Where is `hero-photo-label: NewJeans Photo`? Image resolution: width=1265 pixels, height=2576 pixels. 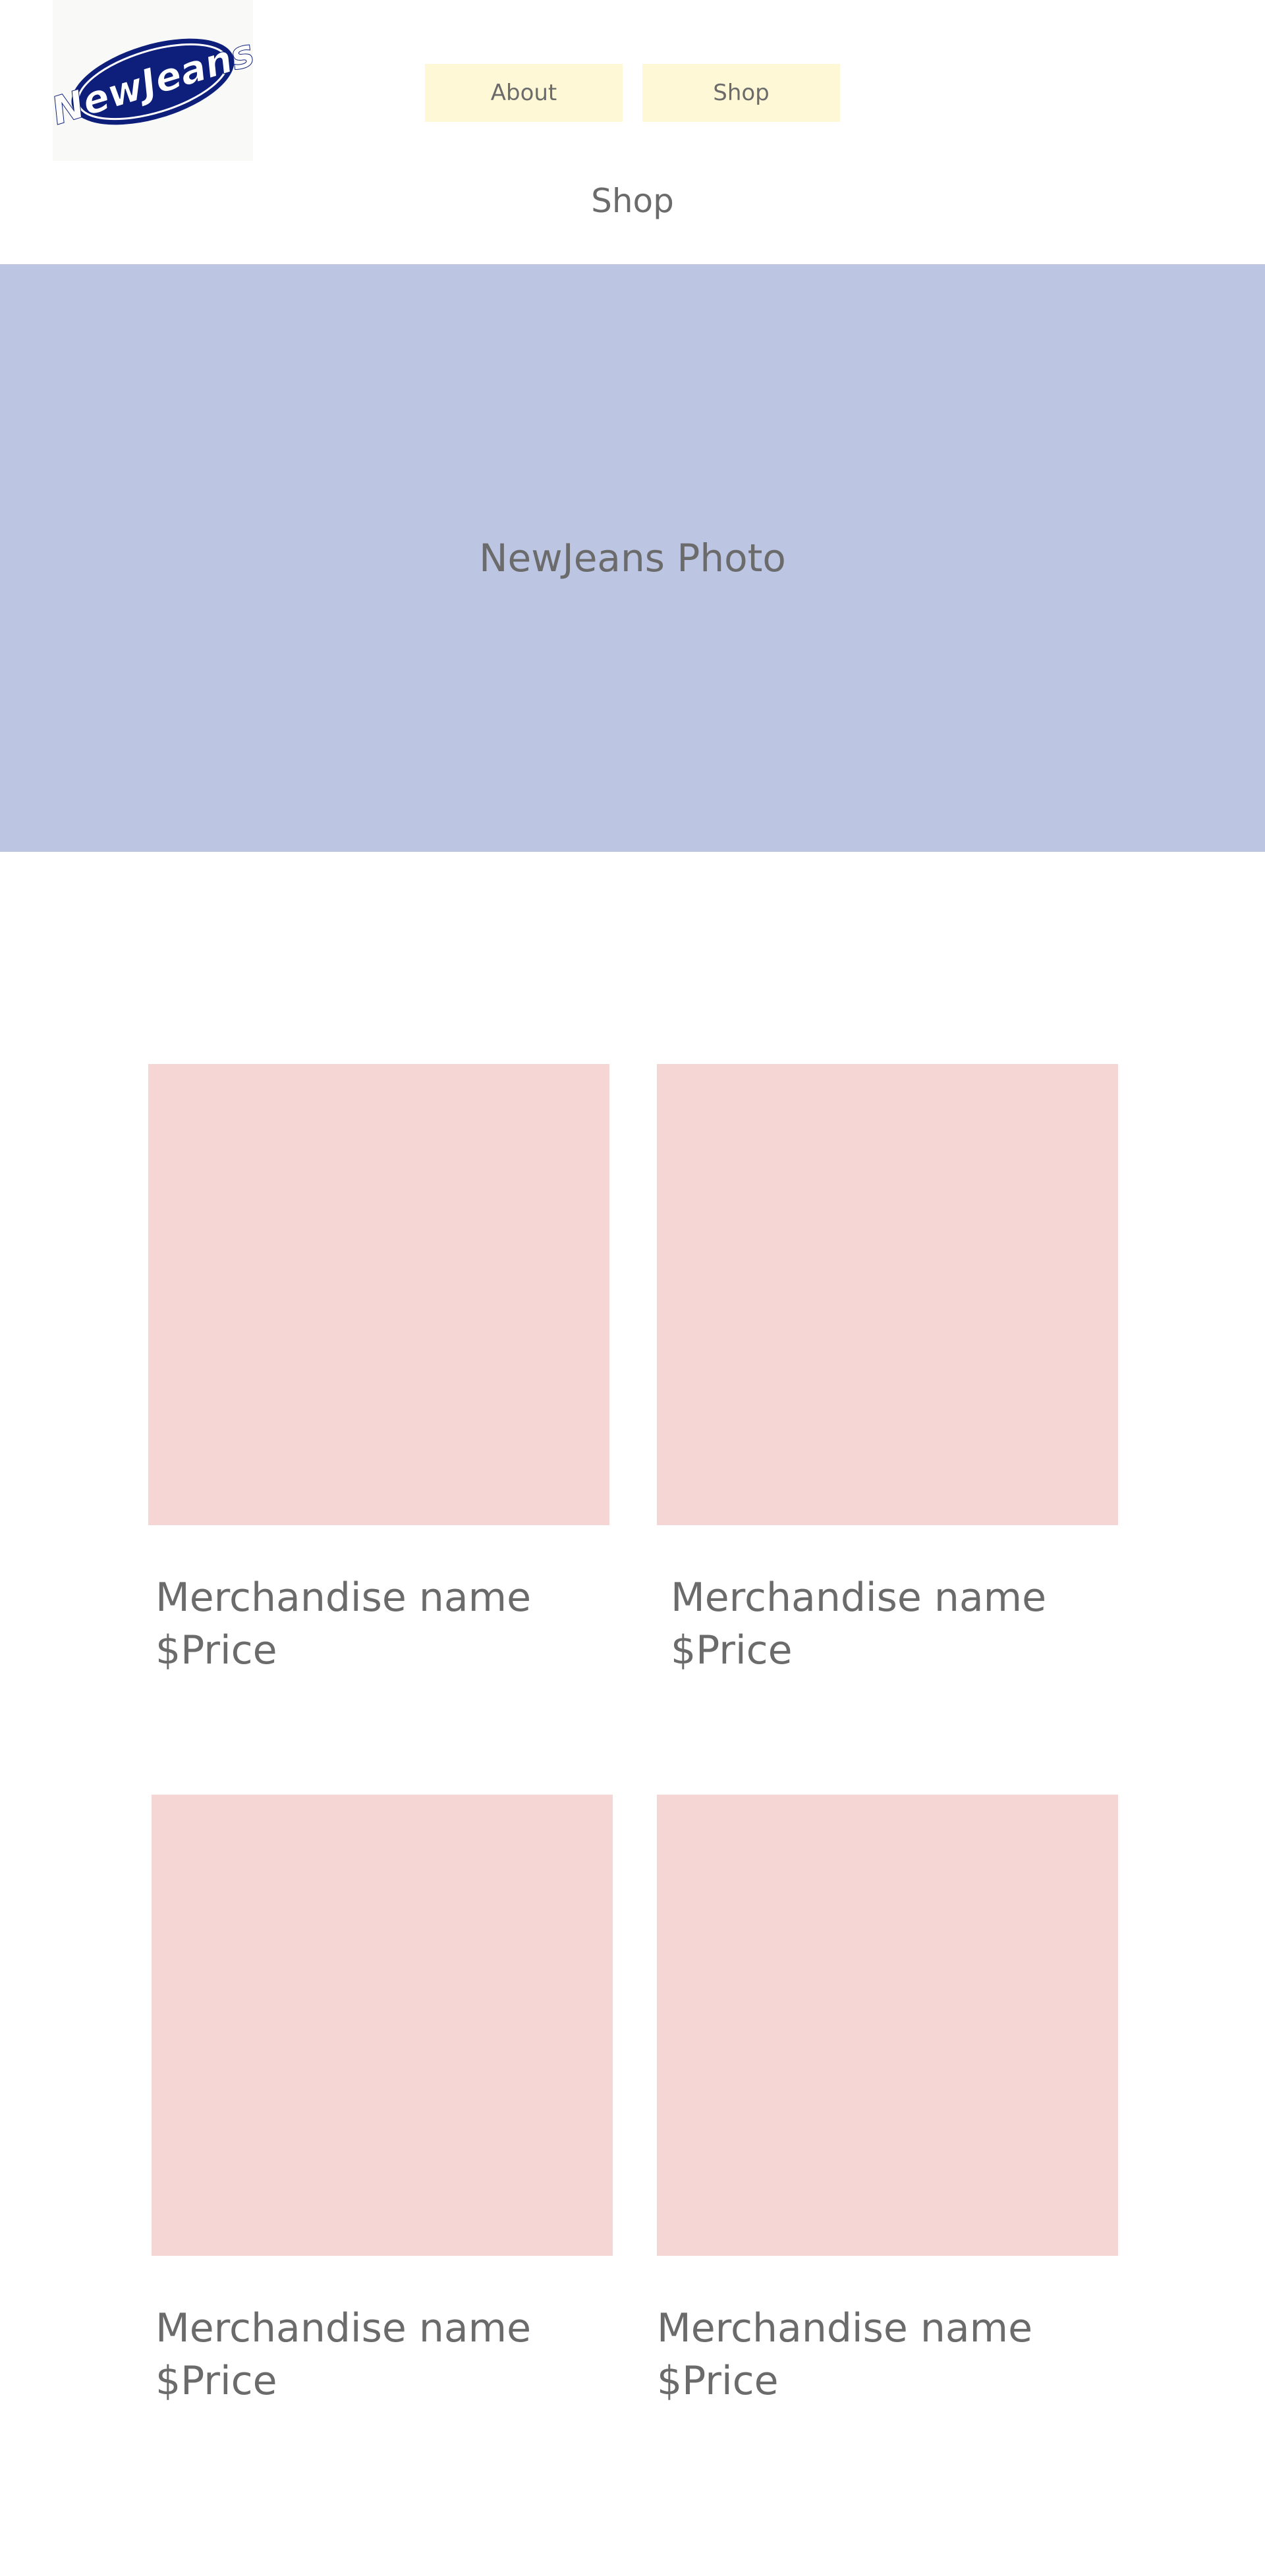 hero-photo-label: NewJeans Photo is located at coordinates (632, 558).